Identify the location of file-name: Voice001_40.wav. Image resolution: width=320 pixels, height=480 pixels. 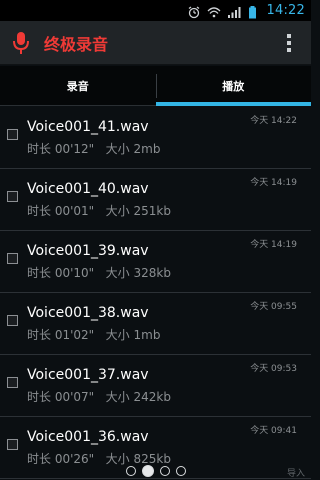
(88, 189).